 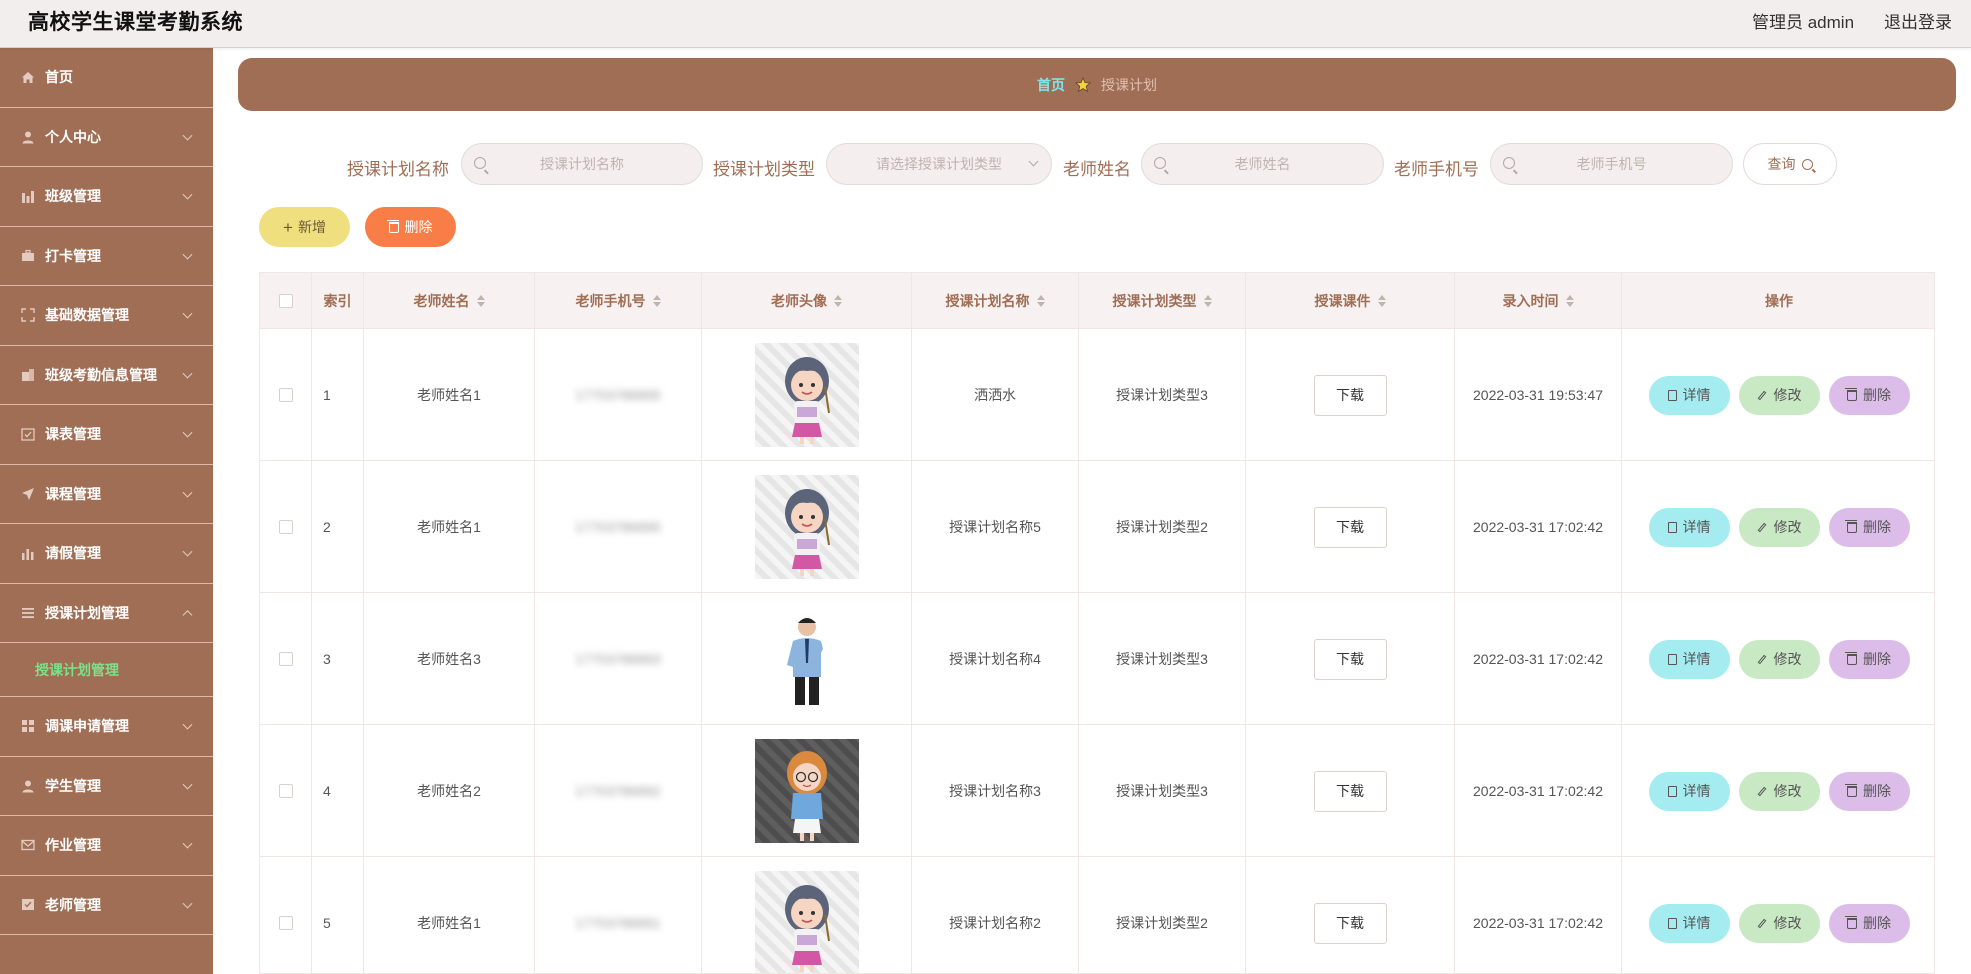 What do you see at coordinates (106, 435) in the screenshot?
I see `sidebar-item-timetable: 课表管理` at bounding box center [106, 435].